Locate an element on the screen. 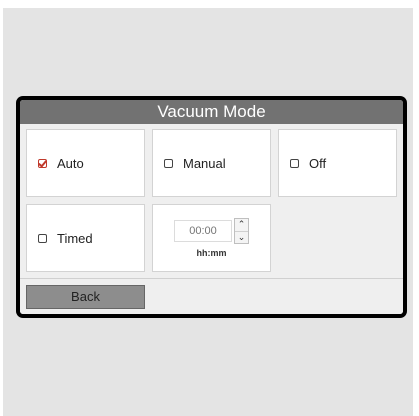 The height and width of the screenshot is (416, 419). option-auto-label: Auto is located at coordinates (70, 163).